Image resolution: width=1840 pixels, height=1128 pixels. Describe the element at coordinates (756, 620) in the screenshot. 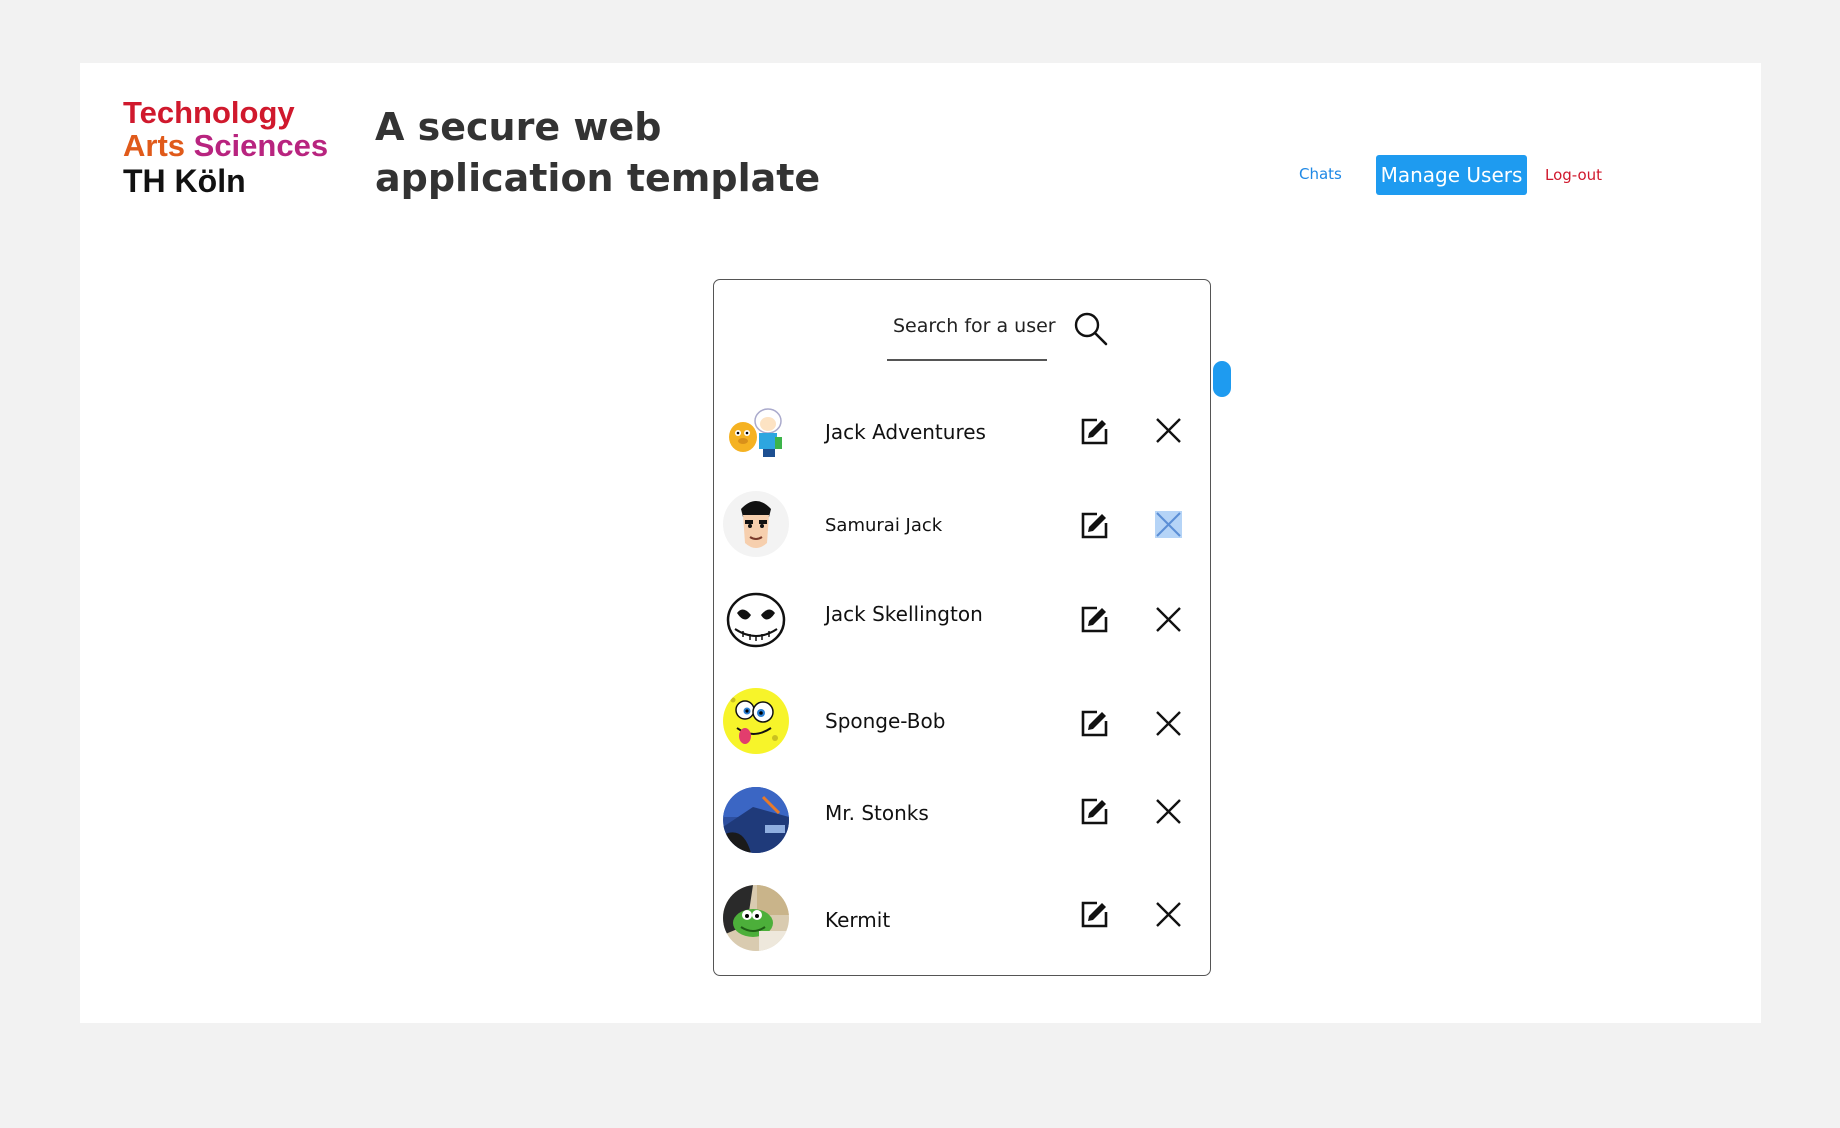

I see `avatar-jack-skellington` at that location.